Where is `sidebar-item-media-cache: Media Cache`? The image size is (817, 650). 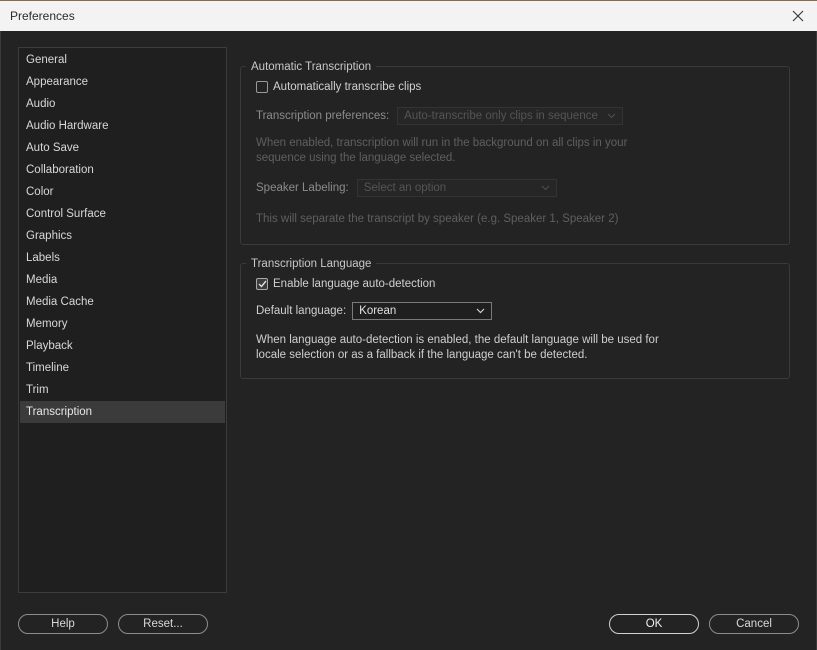
sidebar-item-media-cache: Media Cache is located at coordinates (122, 302).